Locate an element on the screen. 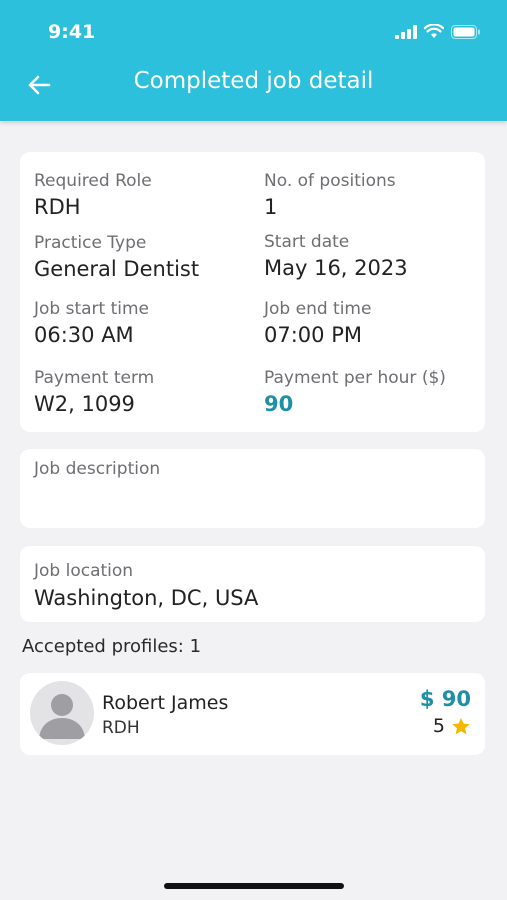 Image resolution: width=507 pixels, height=900 pixels. rating-value: 5 is located at coordinates (438, 726).